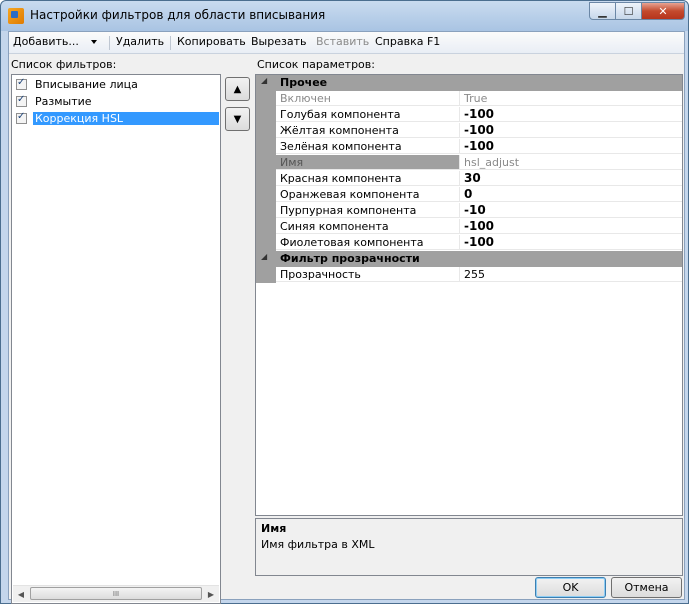 This screenshot has width=689, height=604. What do you see at coordinates (570, 587) in the screenshot?
I see `ok-button: OK` at bounding box center [570, 587].